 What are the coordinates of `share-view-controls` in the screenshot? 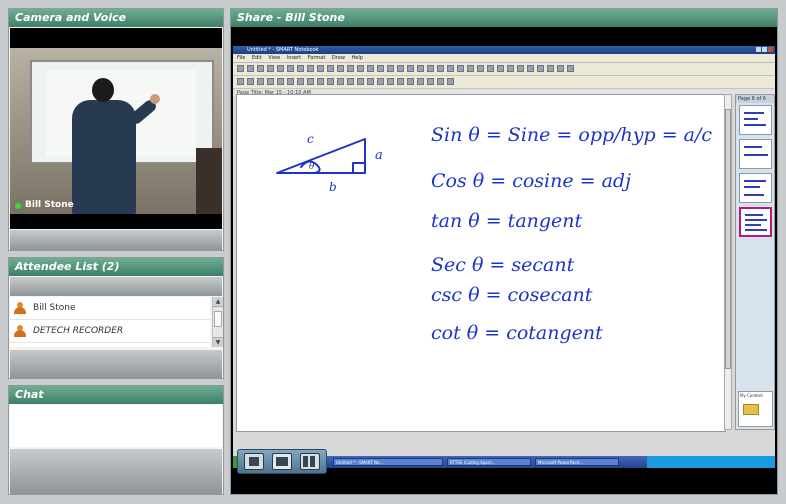 It's located at (282, 461).